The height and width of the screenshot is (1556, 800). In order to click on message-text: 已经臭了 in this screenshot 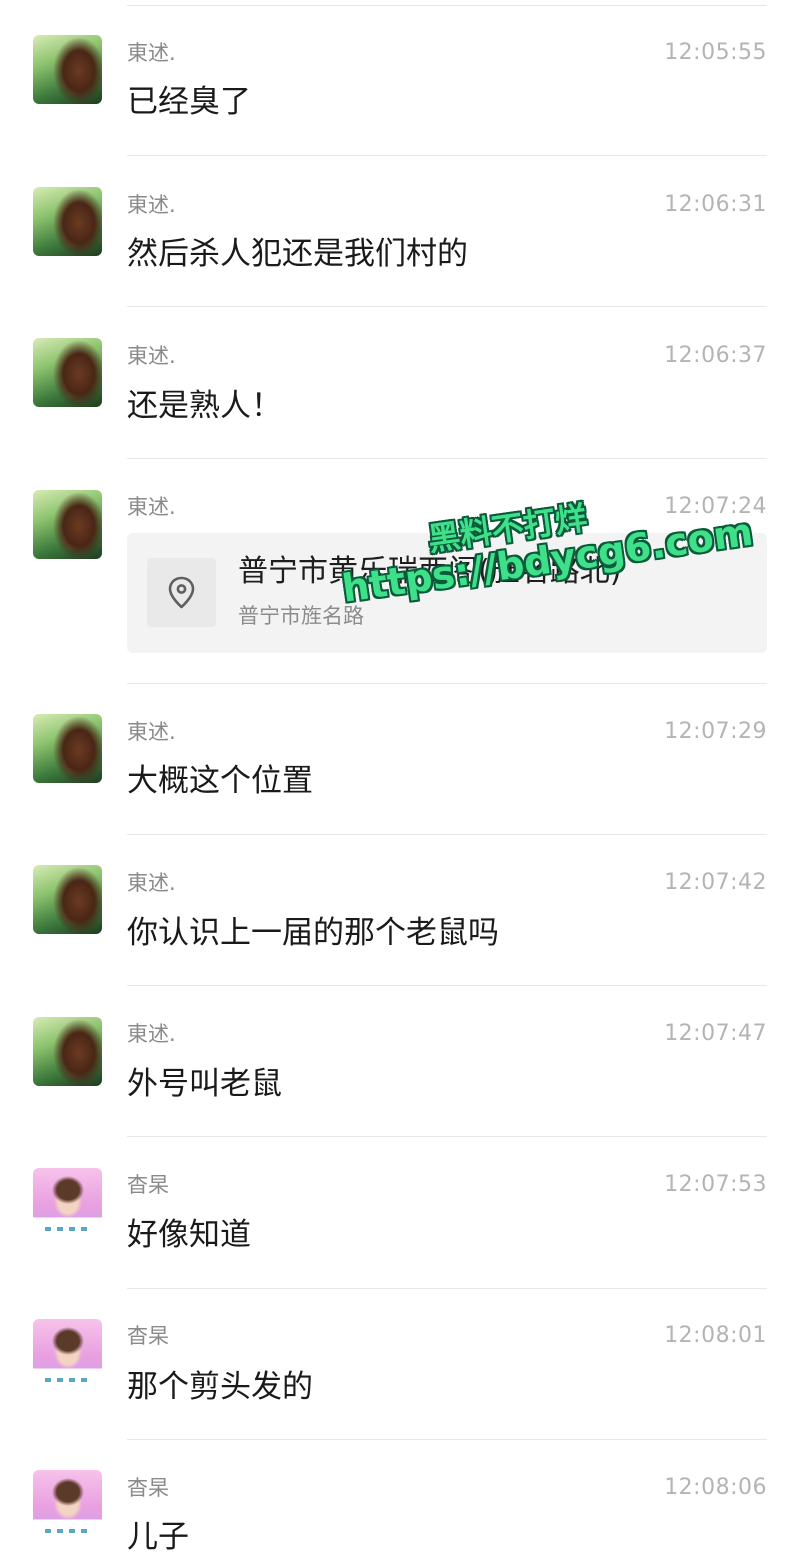, I will do `click(189, 102)`.